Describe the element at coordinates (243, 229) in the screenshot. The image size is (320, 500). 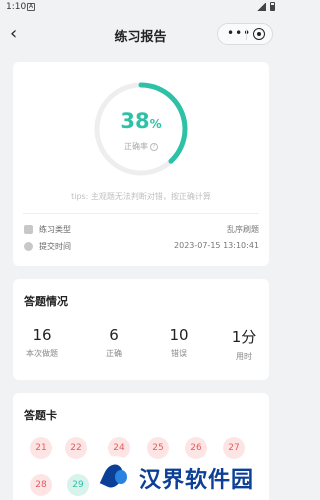
I see `practice-type-value: 乱序刷题` at that location.